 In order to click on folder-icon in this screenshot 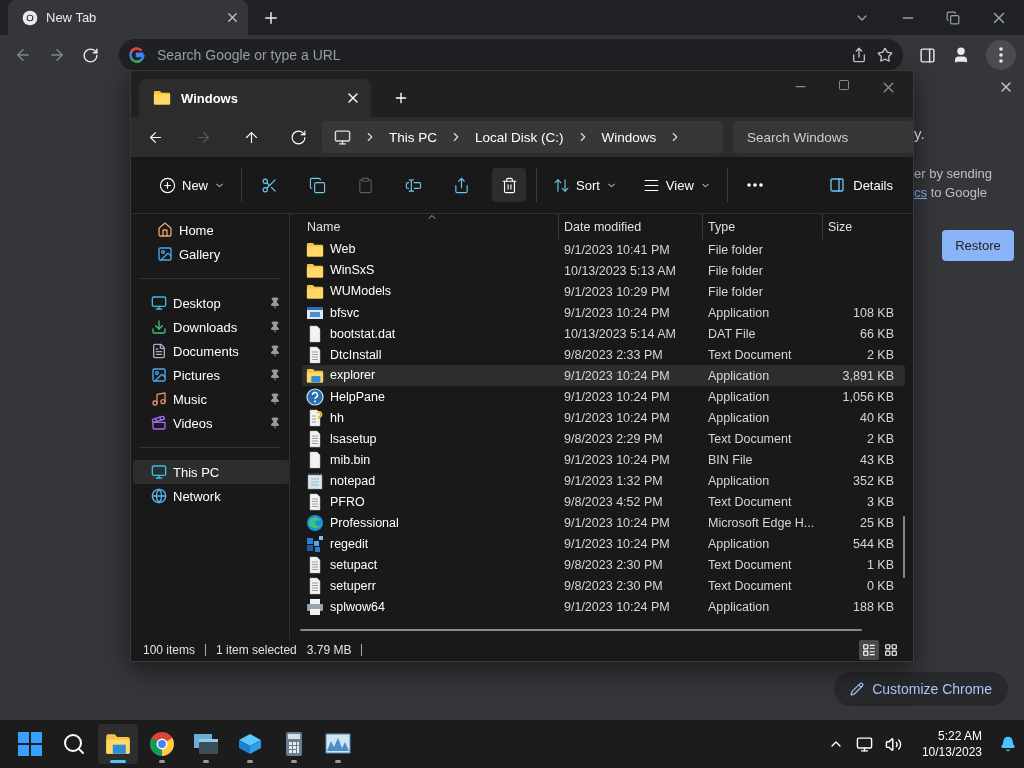, I will do `click(315, 375)`.